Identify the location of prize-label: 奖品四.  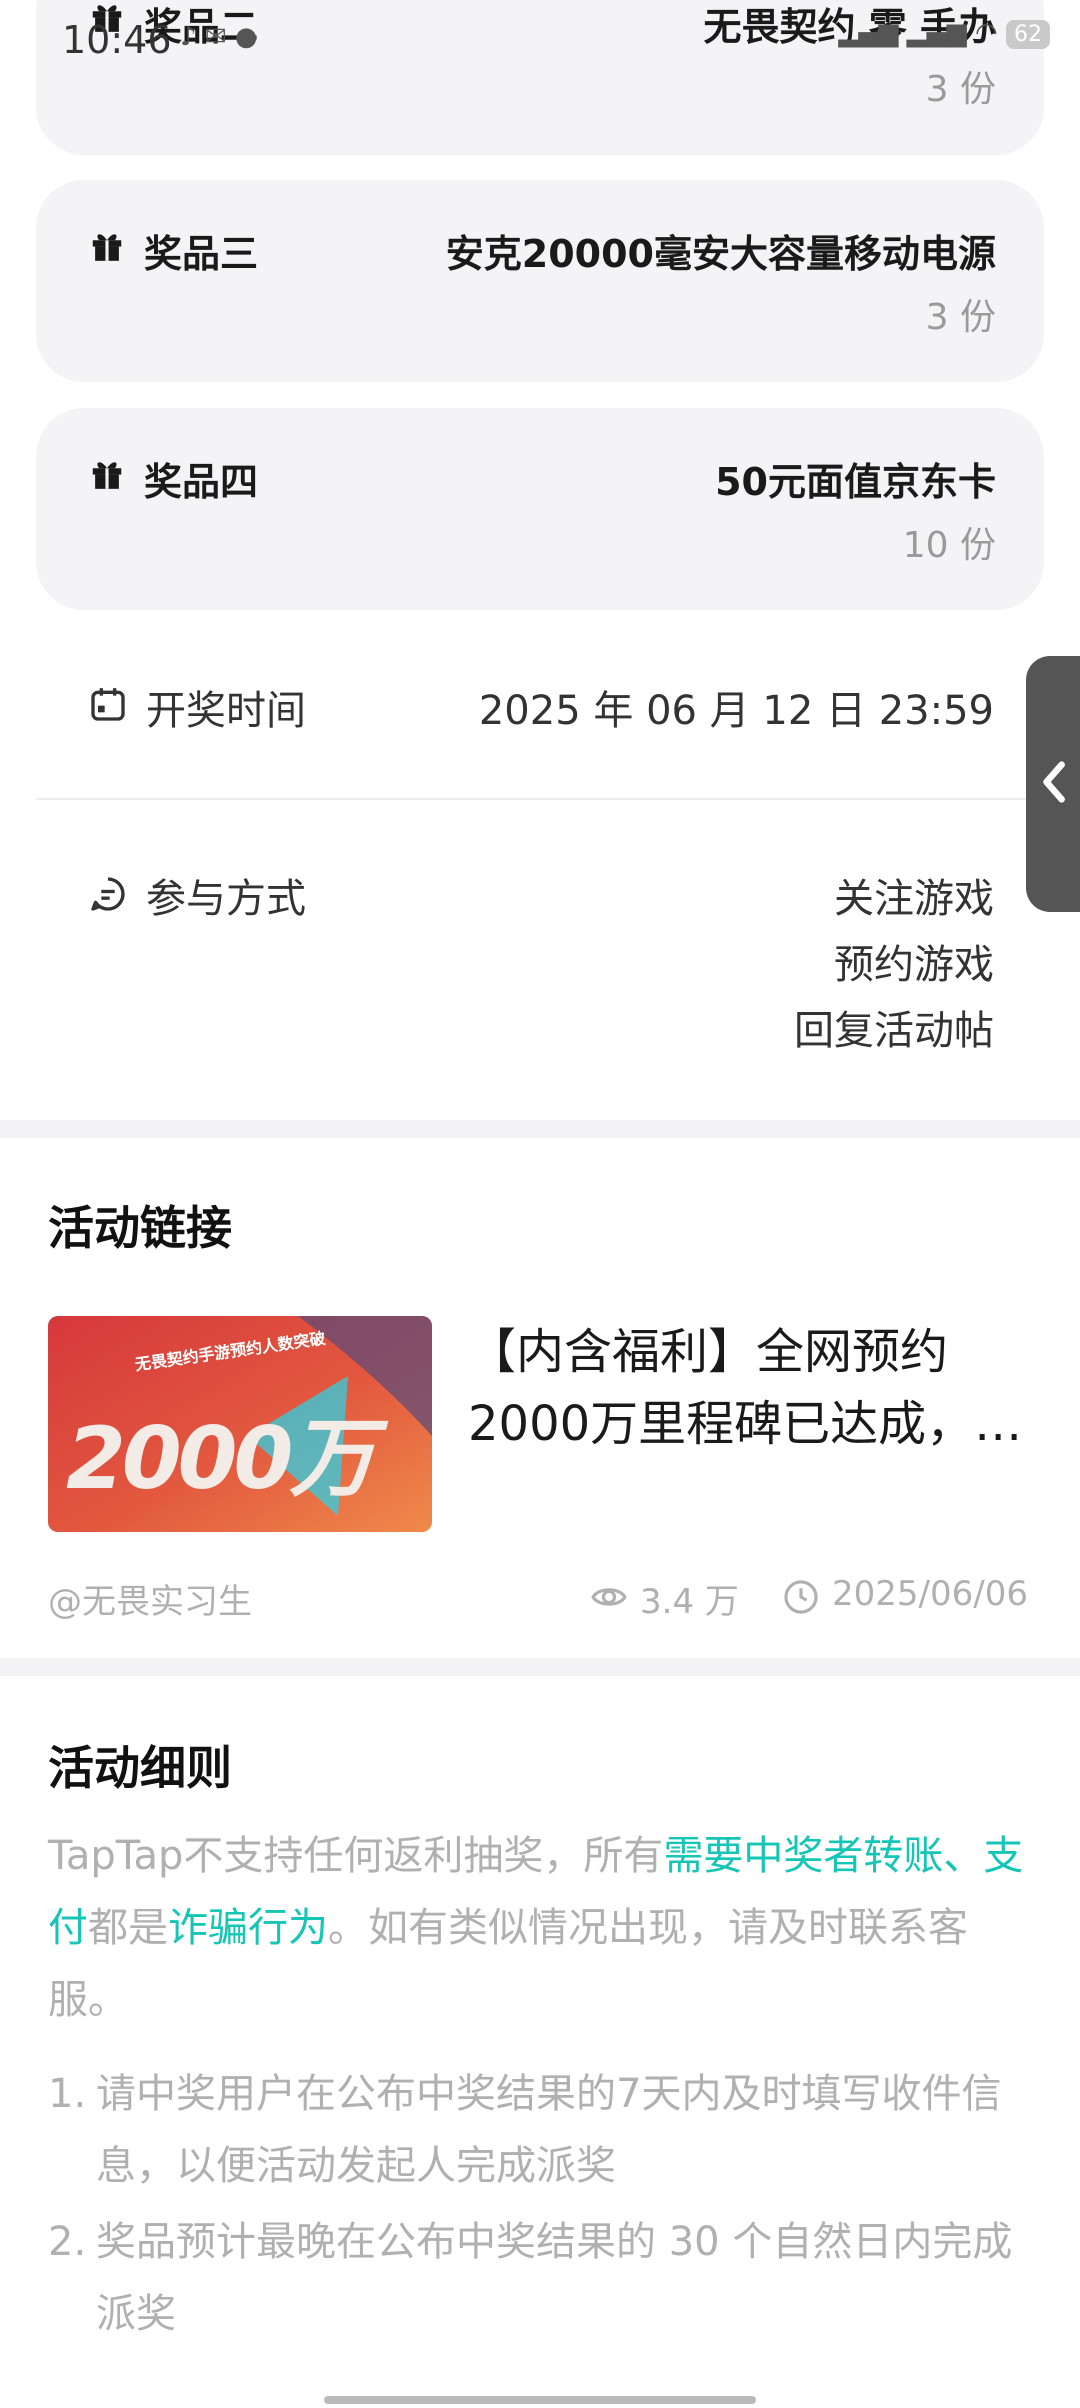
(201, 482).